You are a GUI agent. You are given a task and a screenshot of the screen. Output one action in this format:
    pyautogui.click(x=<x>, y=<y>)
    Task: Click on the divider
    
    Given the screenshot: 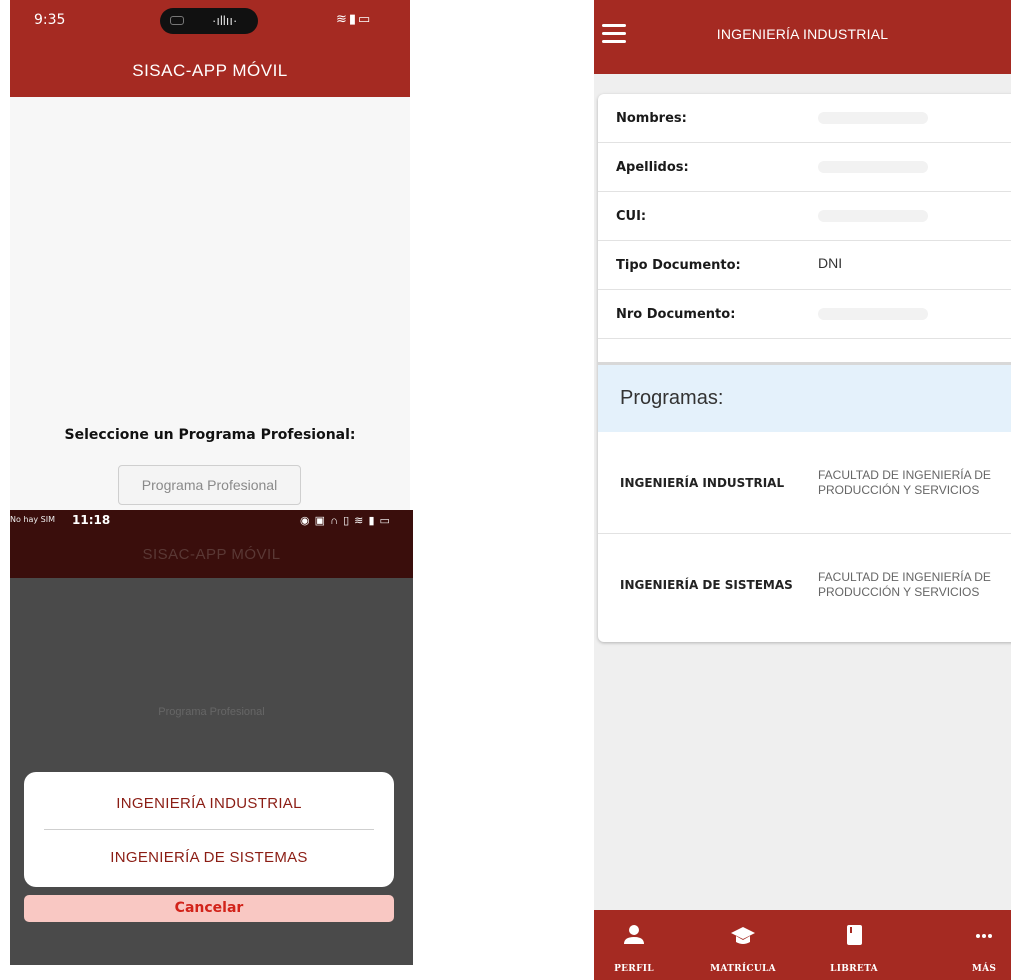 What is the action you would take?
    pyautogui.click(x=209, y=829)
    